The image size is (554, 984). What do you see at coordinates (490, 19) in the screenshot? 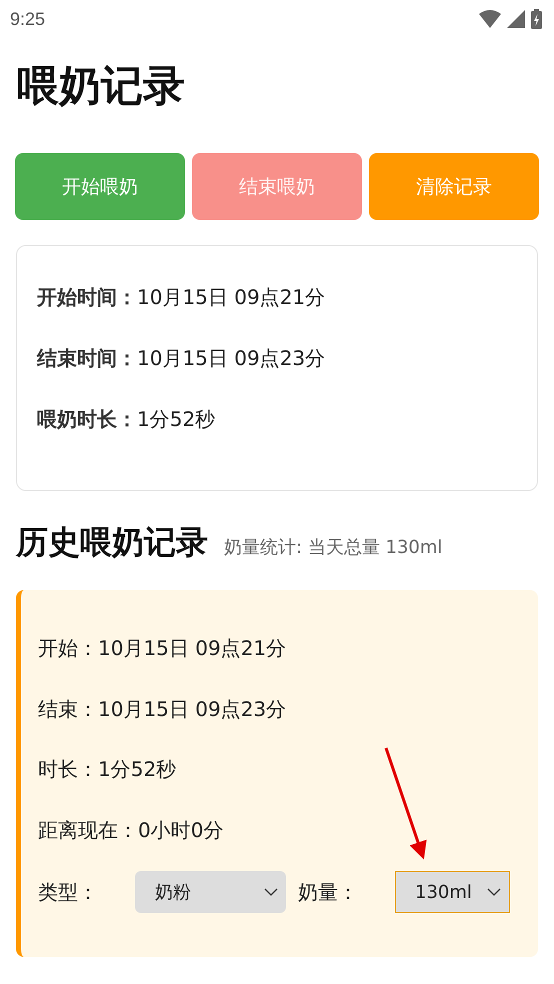
I see `wifi-icon` at bounding box center [490, 19].